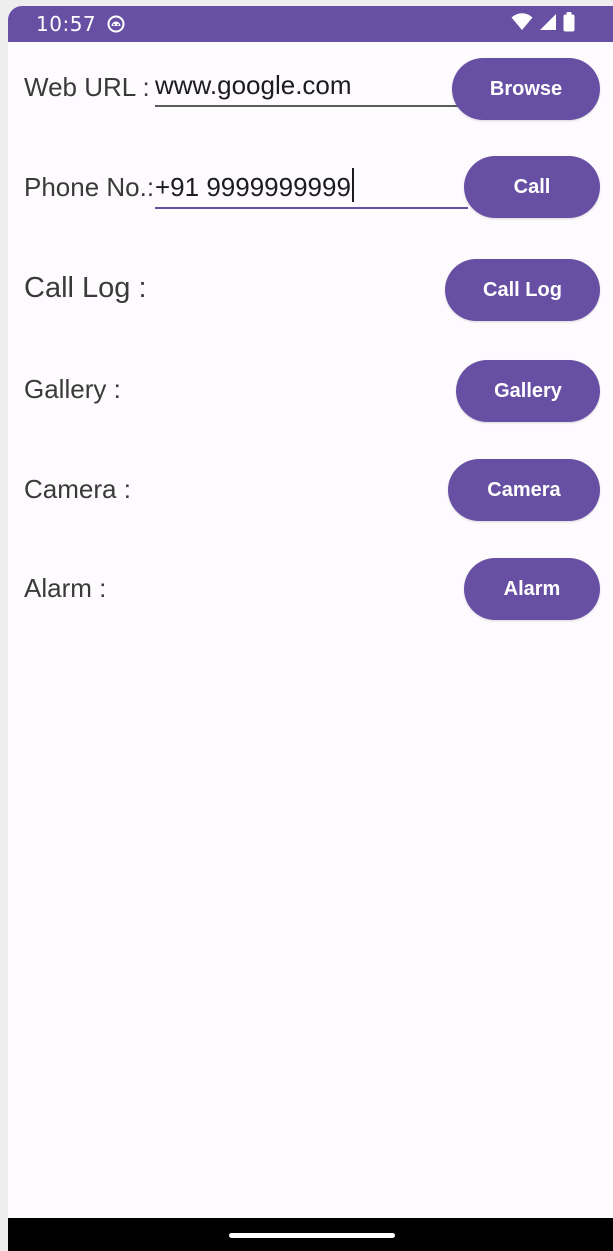 The height and width of the screenshot is (1251, 613). Describe the element at coordinates (352, 185) in the screenshot. I see `text-caret` at that location.